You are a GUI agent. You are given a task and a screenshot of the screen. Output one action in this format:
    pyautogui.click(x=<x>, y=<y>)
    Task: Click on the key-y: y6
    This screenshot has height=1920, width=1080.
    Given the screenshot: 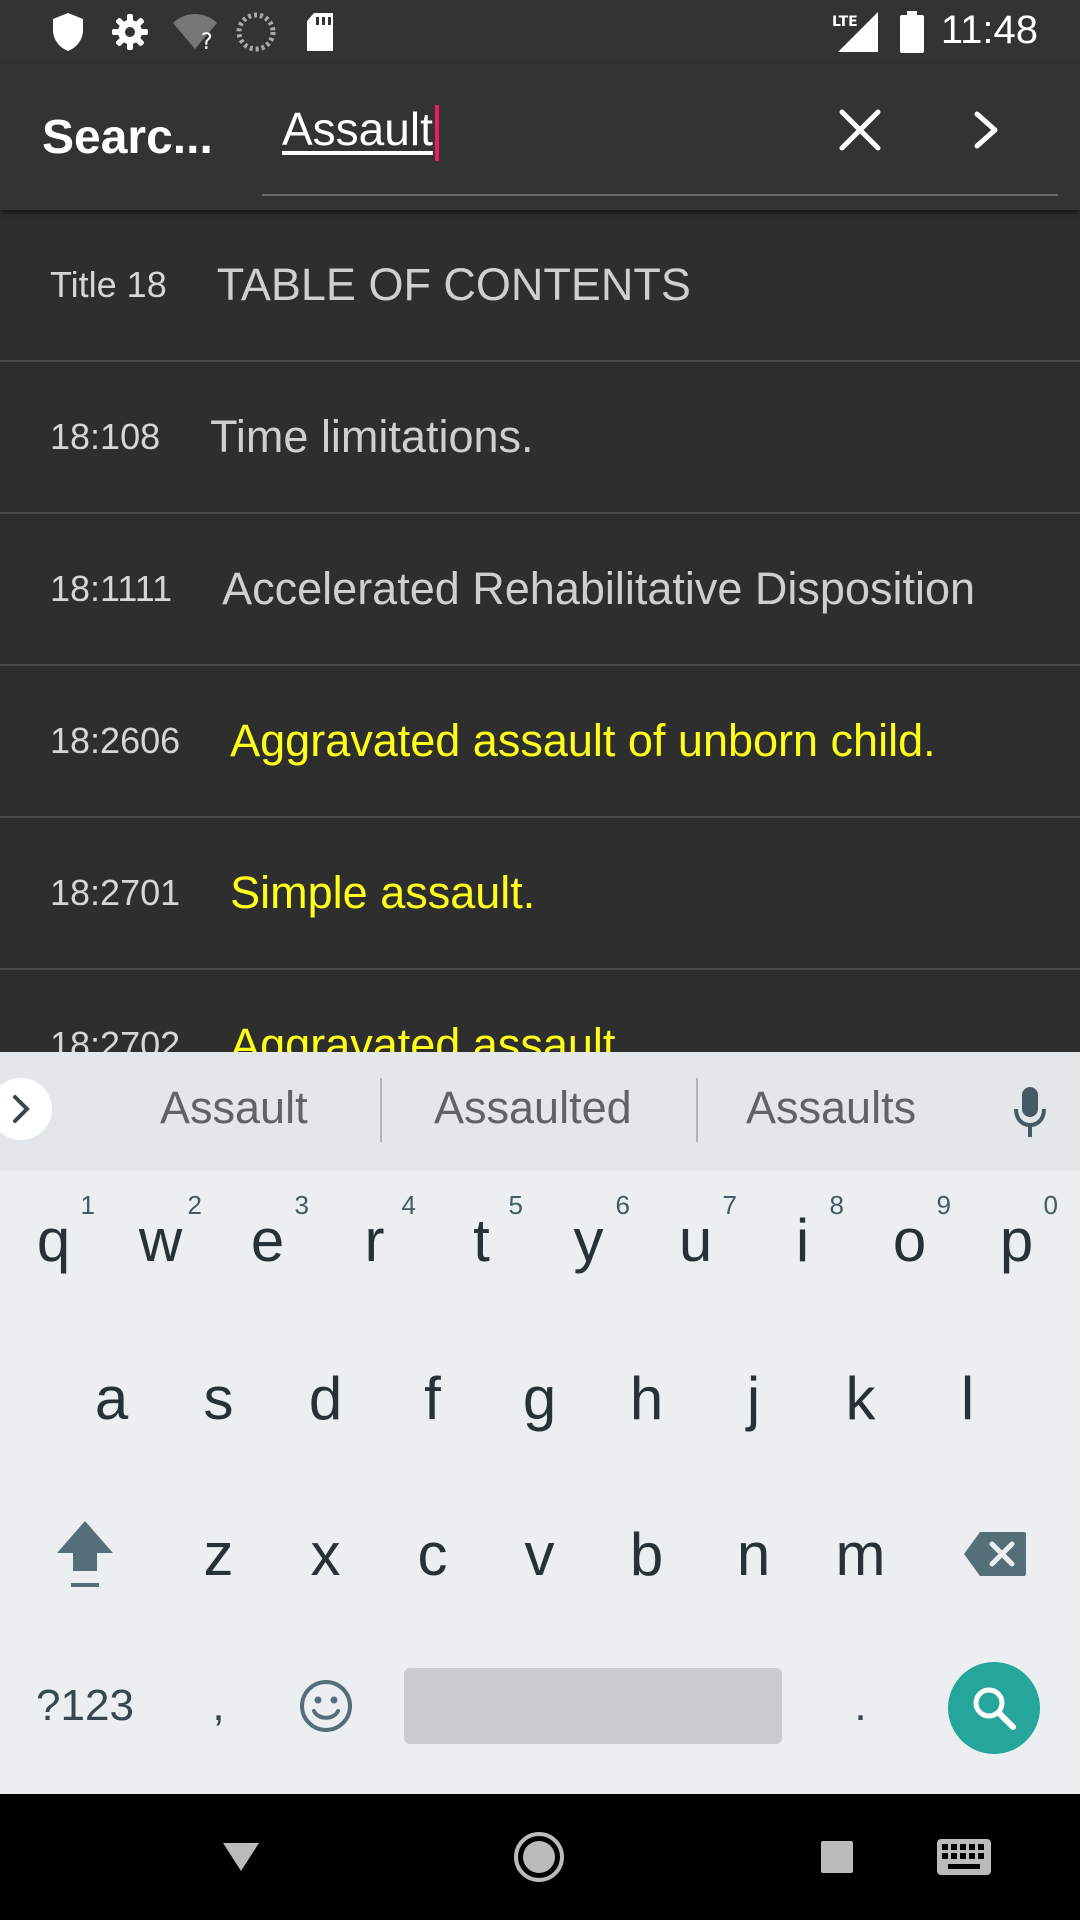 What is the action you would take?
    pyautogui.click(x=588, y=1240)
    